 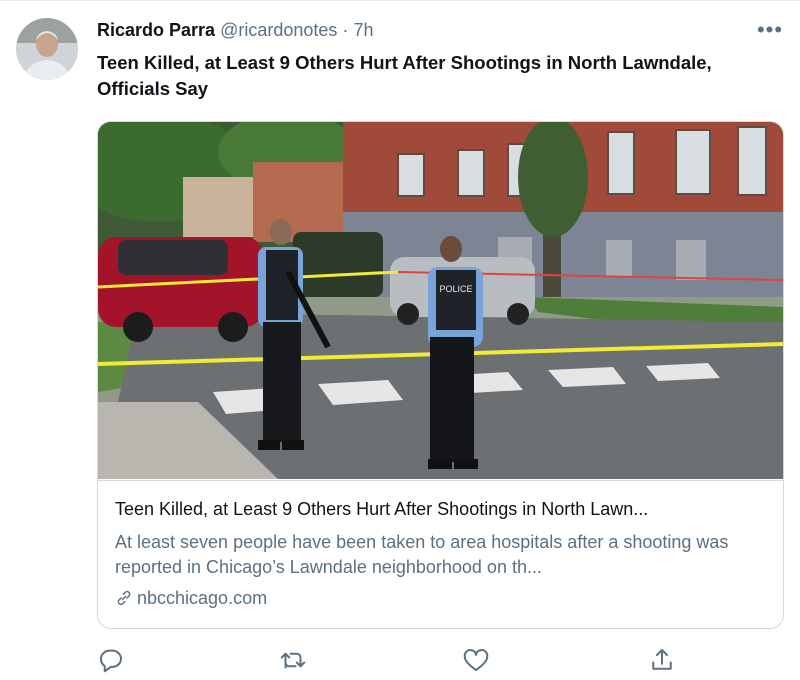 I want to click on author-handle: @ricardonotes, so click(x=278, y=30).